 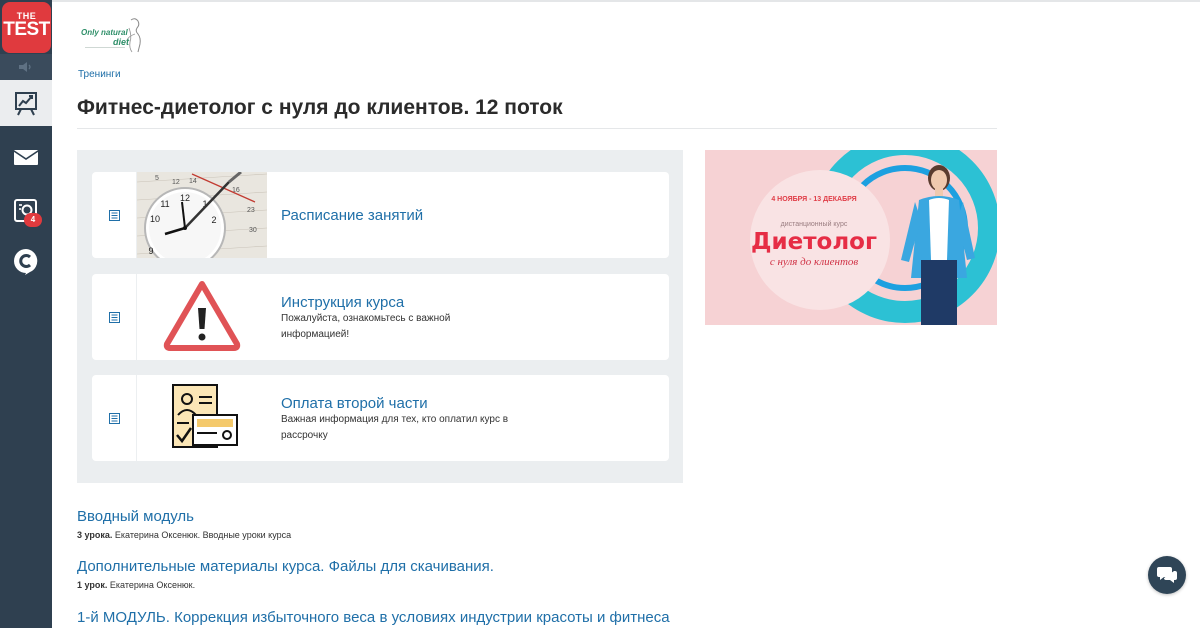 What do you see at coordinates (537, 128) in the screenshot?
I see `title-divider` at bounding box center [537, 128].